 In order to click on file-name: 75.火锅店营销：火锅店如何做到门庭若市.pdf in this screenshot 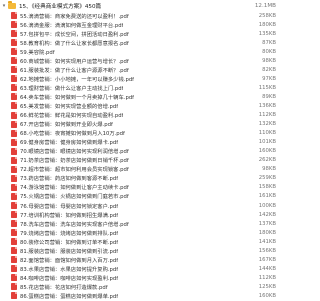, I will do `click(74, 197)`.